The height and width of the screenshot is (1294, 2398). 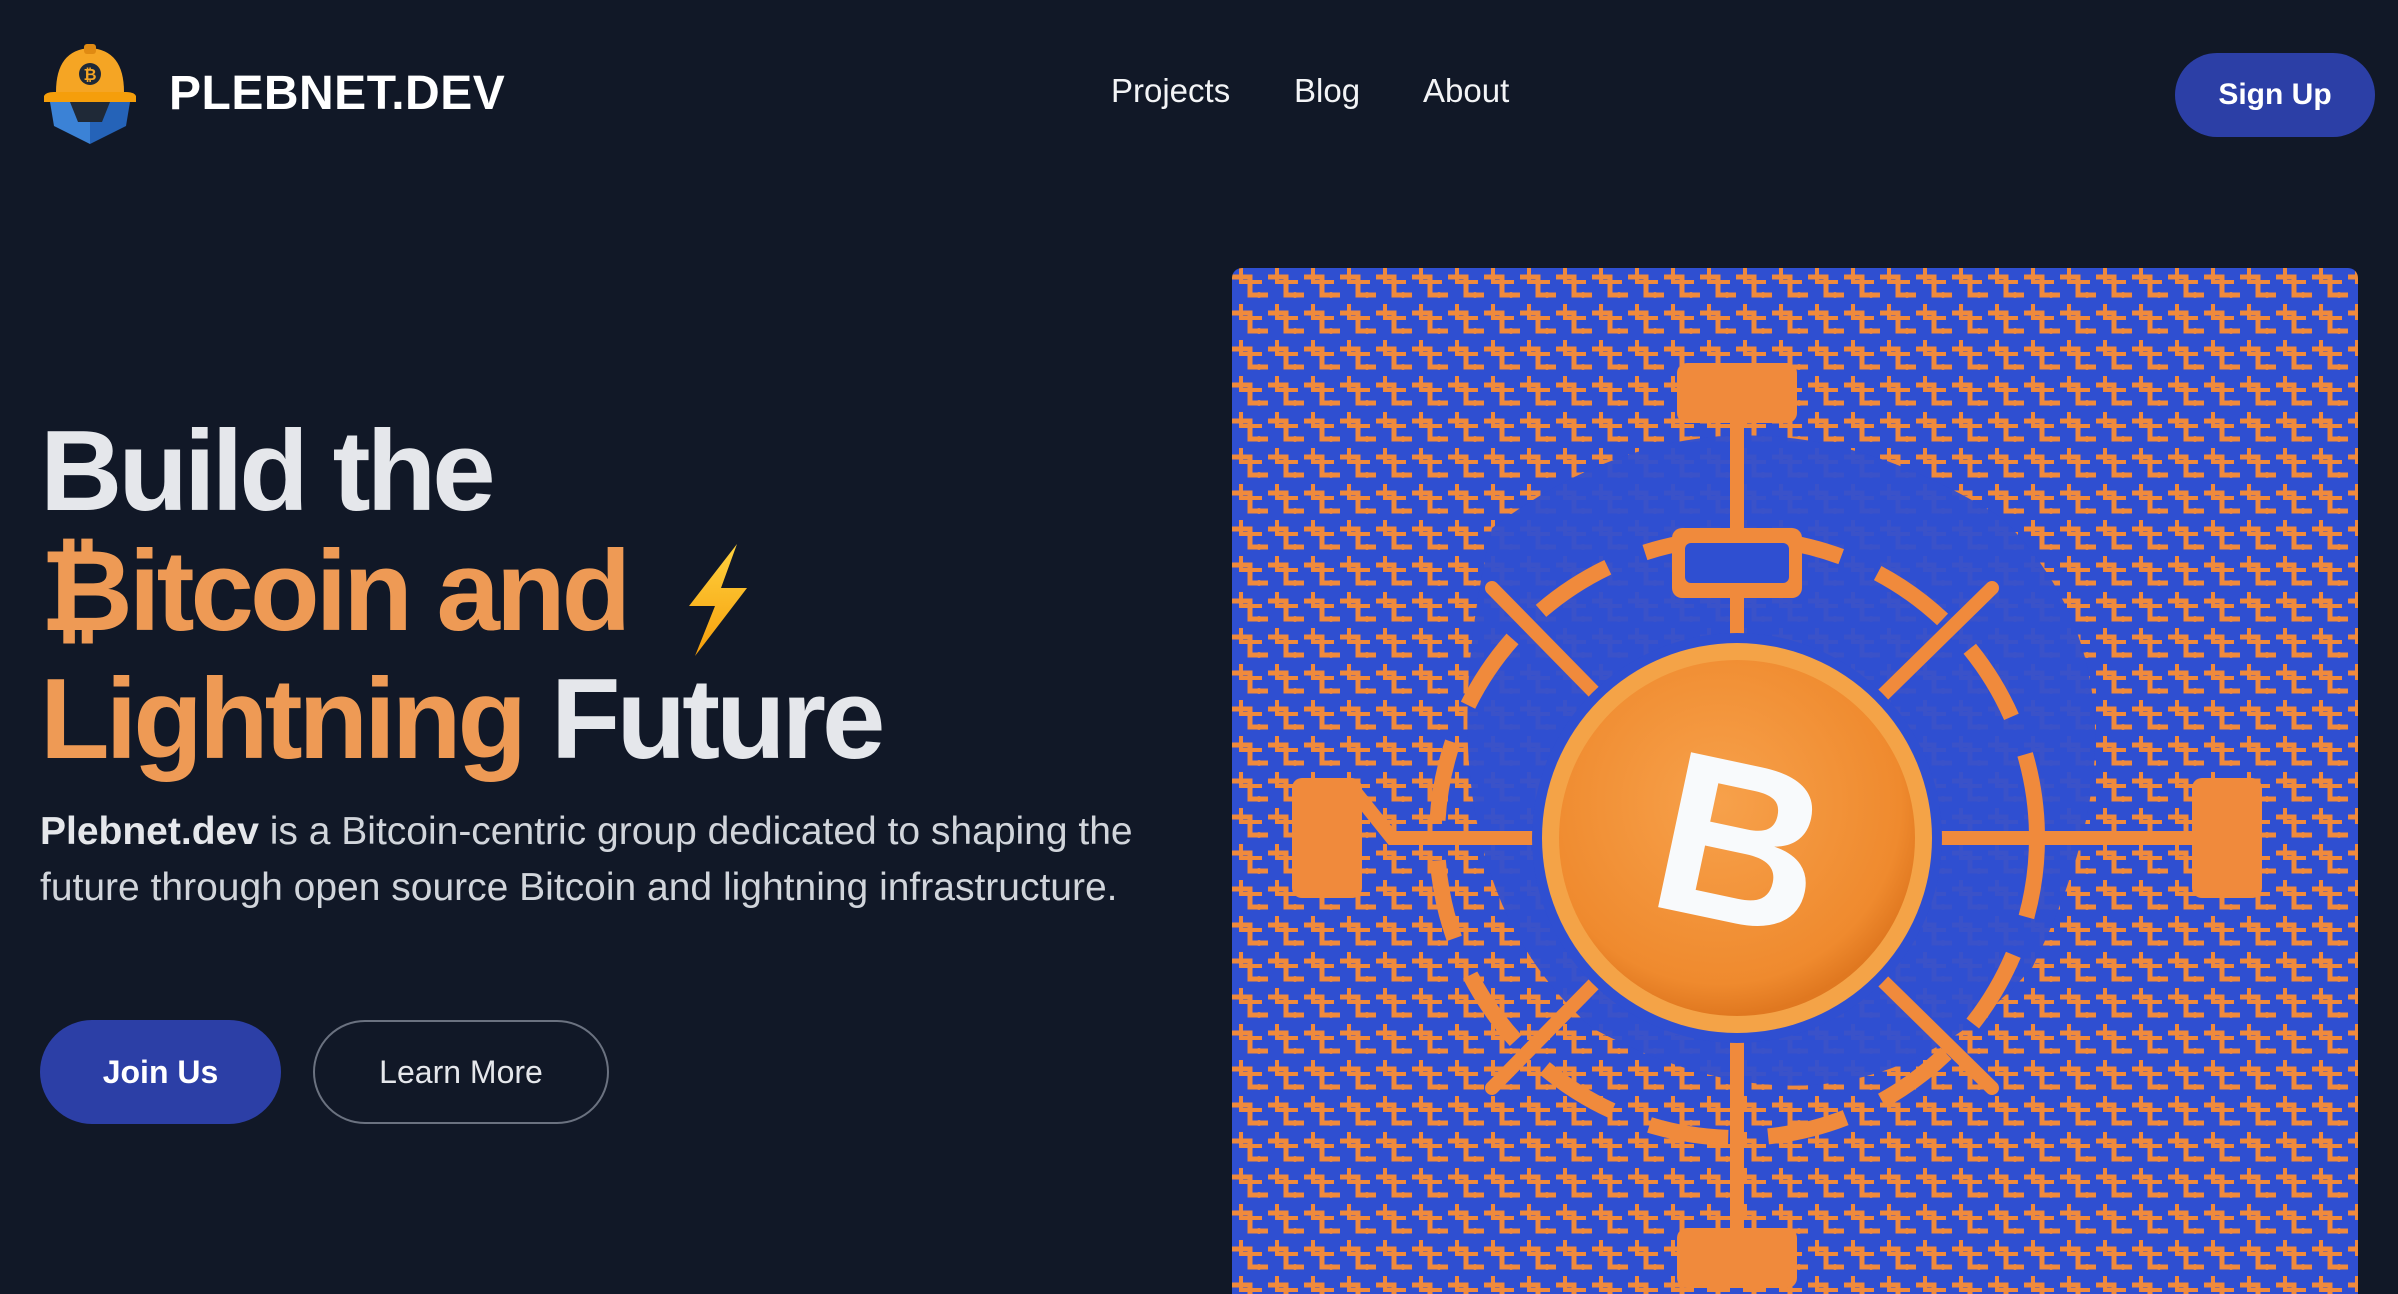 What do you see at coordinates (337, 93) in the screenshot?
I see `brand-name: PLEBNET.DEV` at bounding box center [337, 93].